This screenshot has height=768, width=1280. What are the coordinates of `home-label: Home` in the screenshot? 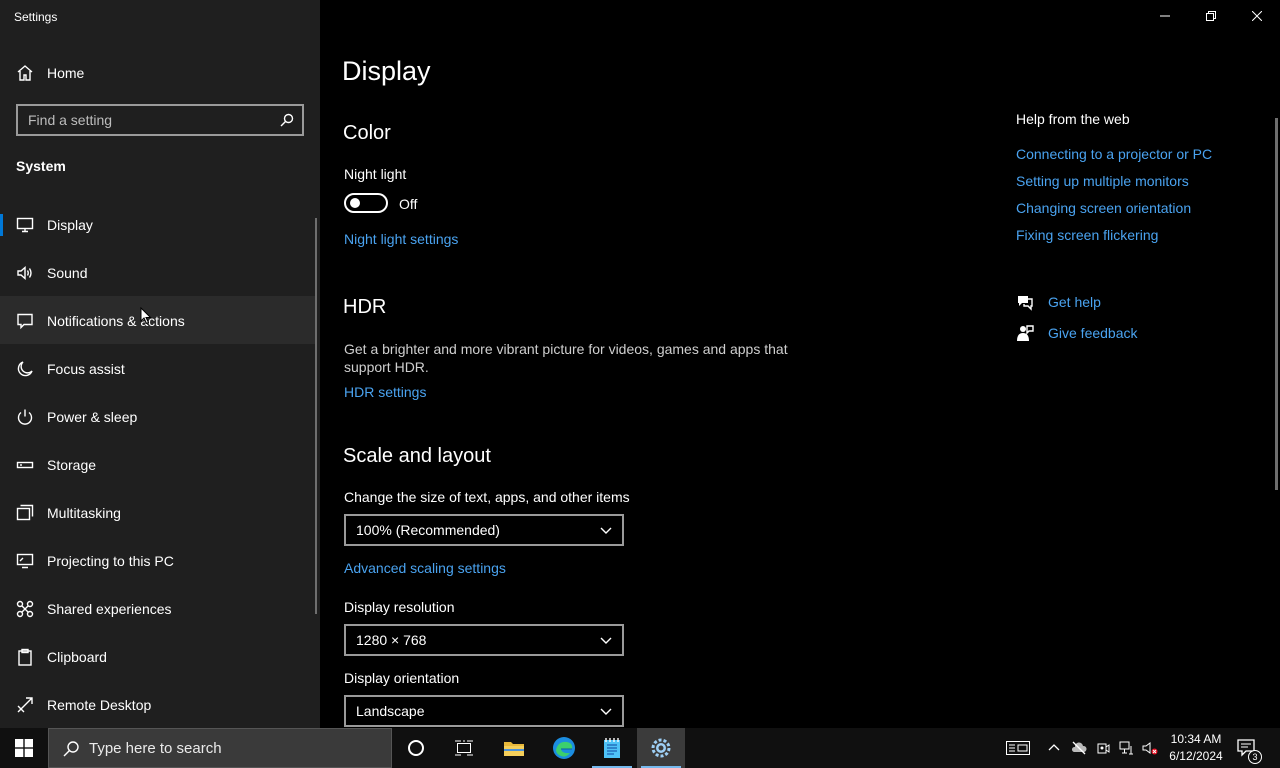 It's located at (66, 73).